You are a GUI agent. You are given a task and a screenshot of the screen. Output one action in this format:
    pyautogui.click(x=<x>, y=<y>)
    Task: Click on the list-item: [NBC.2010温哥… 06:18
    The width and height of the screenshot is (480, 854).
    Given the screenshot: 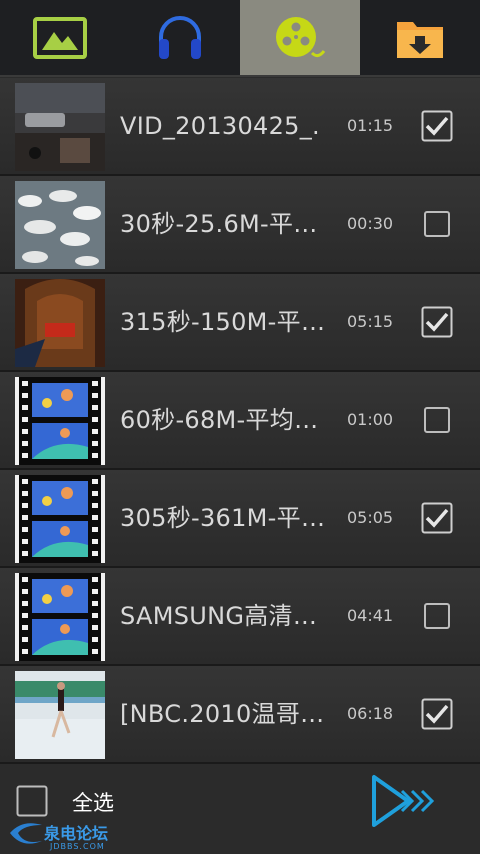 What is the action you would take?
    pyautogui.click(x=240, y=715)
    